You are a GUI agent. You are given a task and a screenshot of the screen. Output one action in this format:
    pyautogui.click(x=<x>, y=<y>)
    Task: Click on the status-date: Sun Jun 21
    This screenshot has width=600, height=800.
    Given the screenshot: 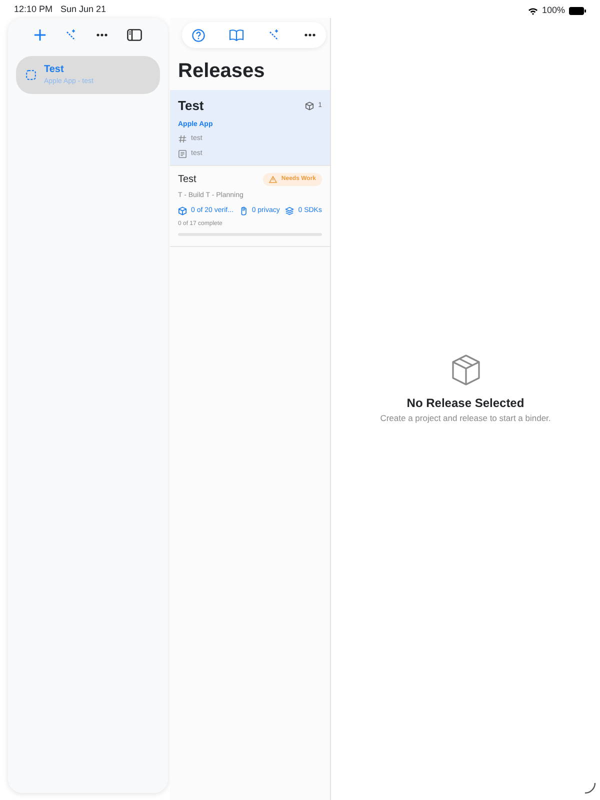 What is the action you would take?
    pyautogui.click(x=83, y=9)
    